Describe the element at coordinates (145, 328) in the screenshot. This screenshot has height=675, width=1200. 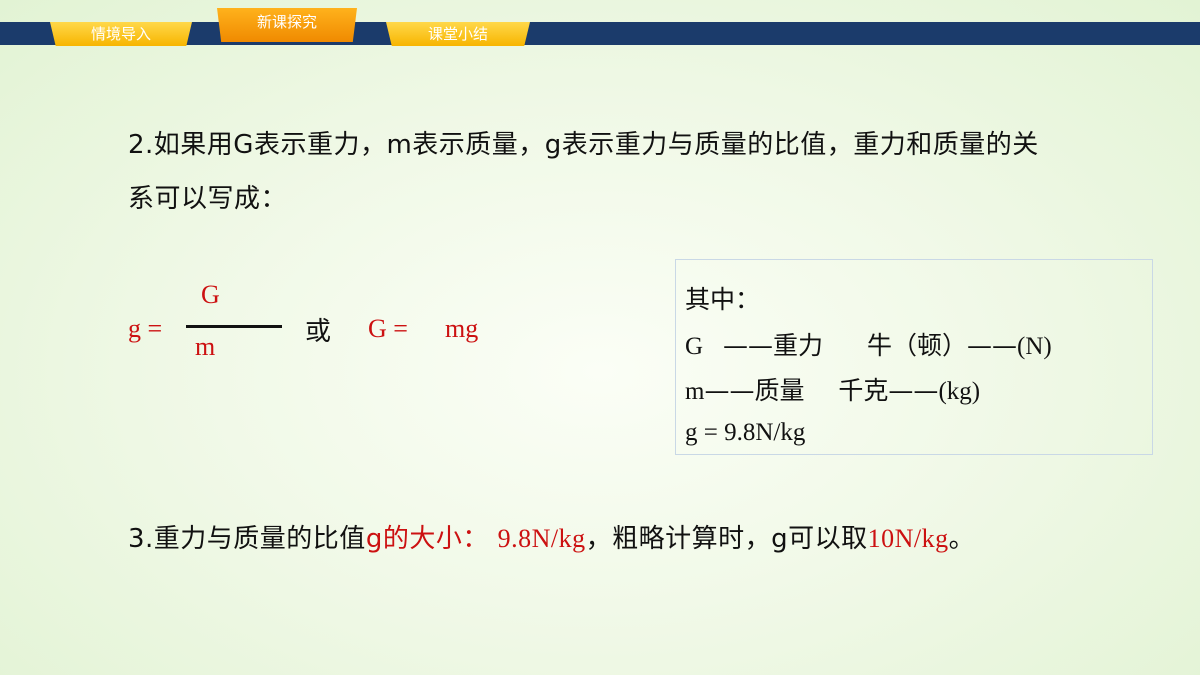
I see `formula-g-equals: g =` at that location.